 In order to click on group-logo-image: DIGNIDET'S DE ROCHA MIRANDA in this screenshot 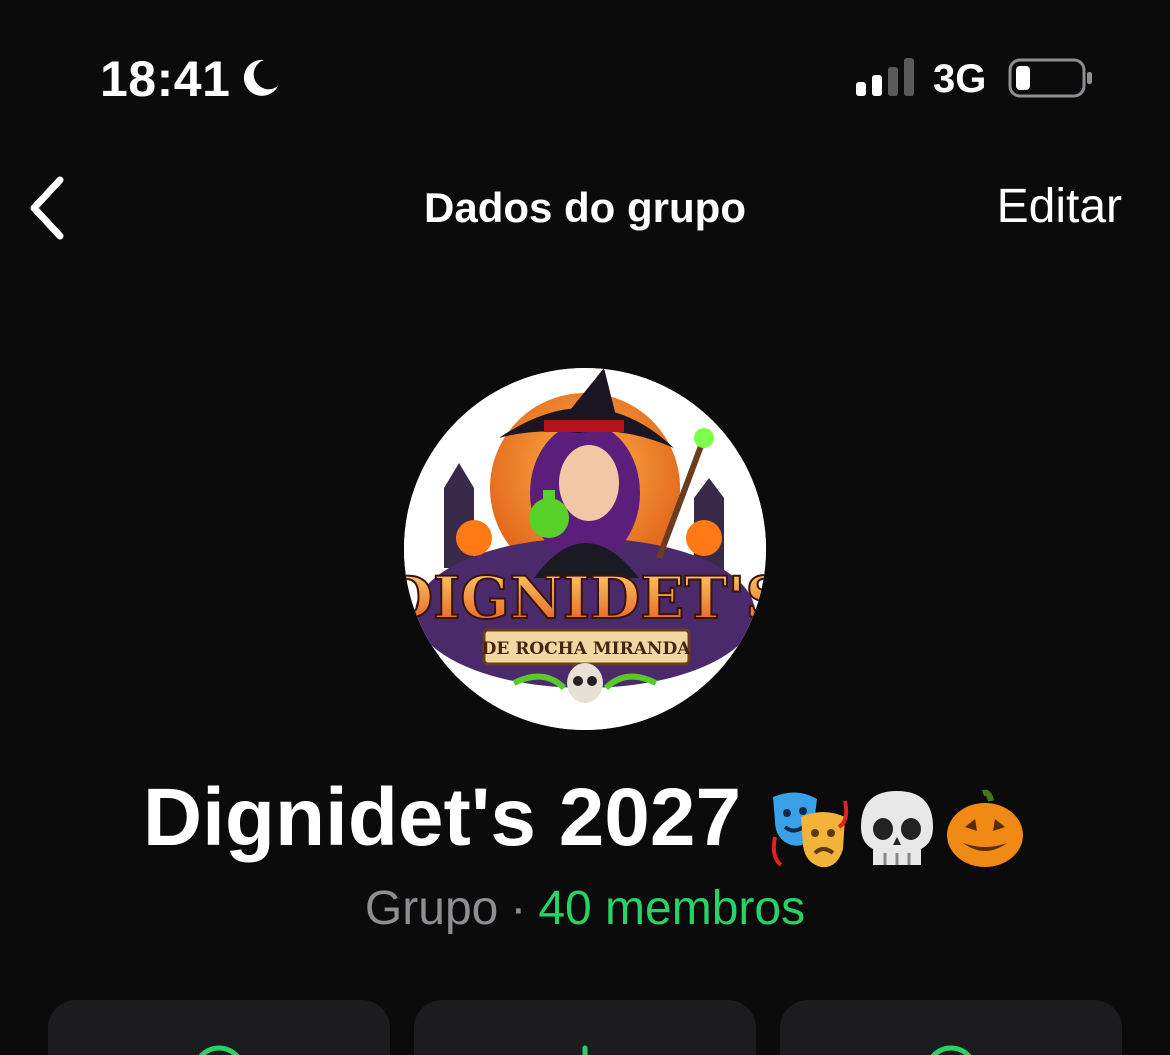, I will do `click(585, 549)`.